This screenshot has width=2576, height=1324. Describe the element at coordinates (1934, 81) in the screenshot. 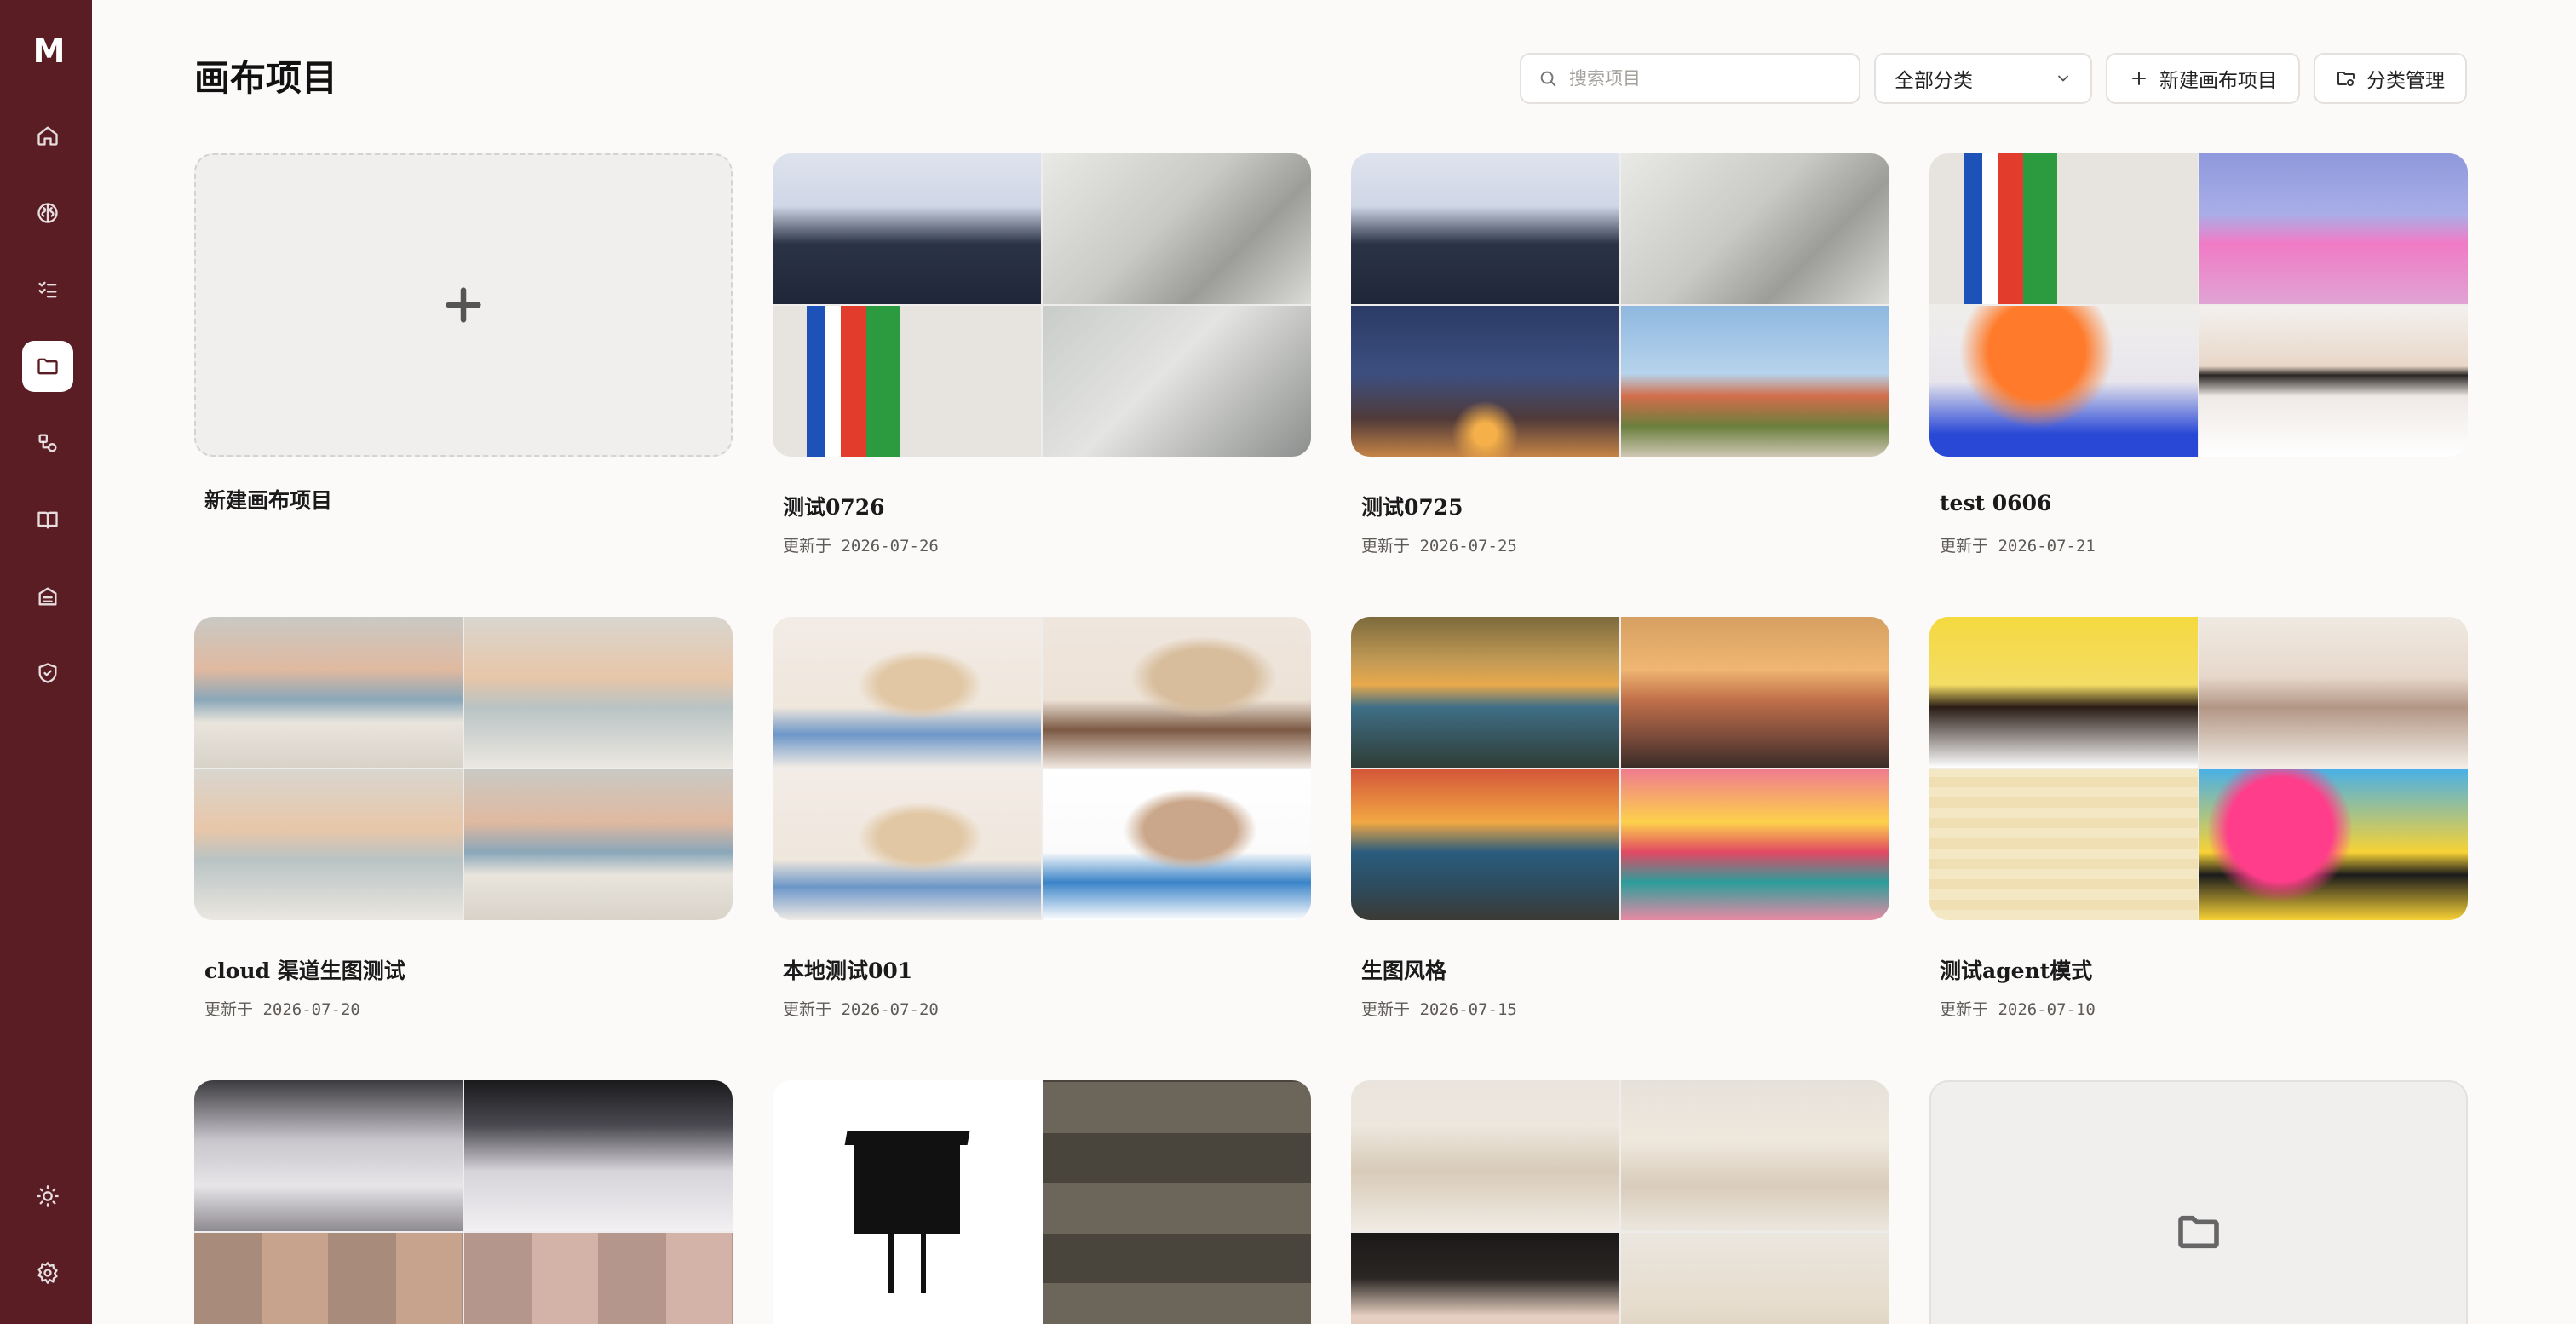

I see `category-select-value: 全部分类` at that location.